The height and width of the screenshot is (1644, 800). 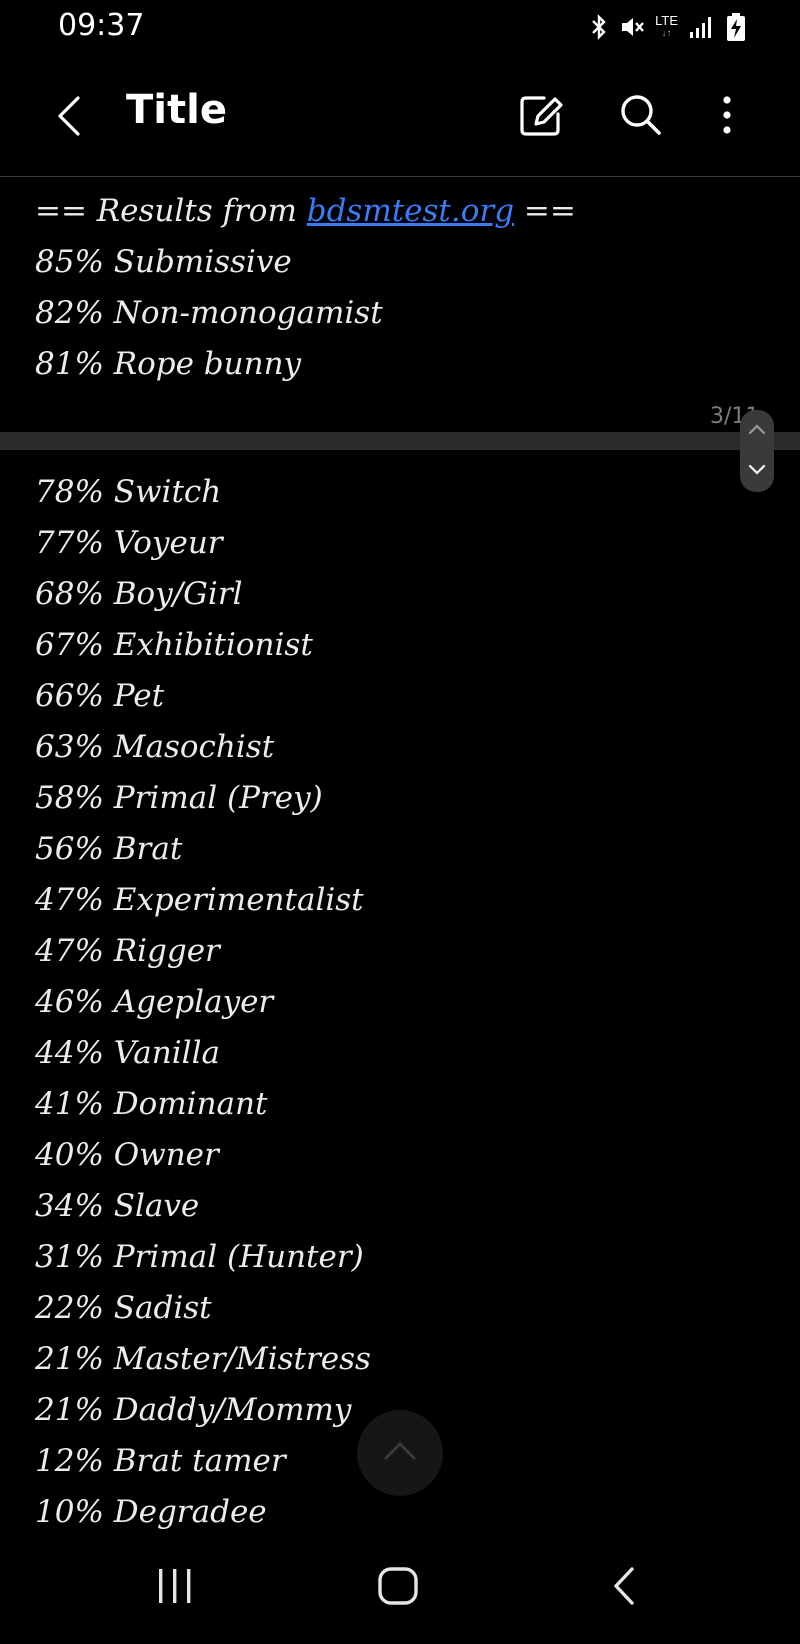 I want to click on result-line: 78% Switch, so click(x=128, y=492).